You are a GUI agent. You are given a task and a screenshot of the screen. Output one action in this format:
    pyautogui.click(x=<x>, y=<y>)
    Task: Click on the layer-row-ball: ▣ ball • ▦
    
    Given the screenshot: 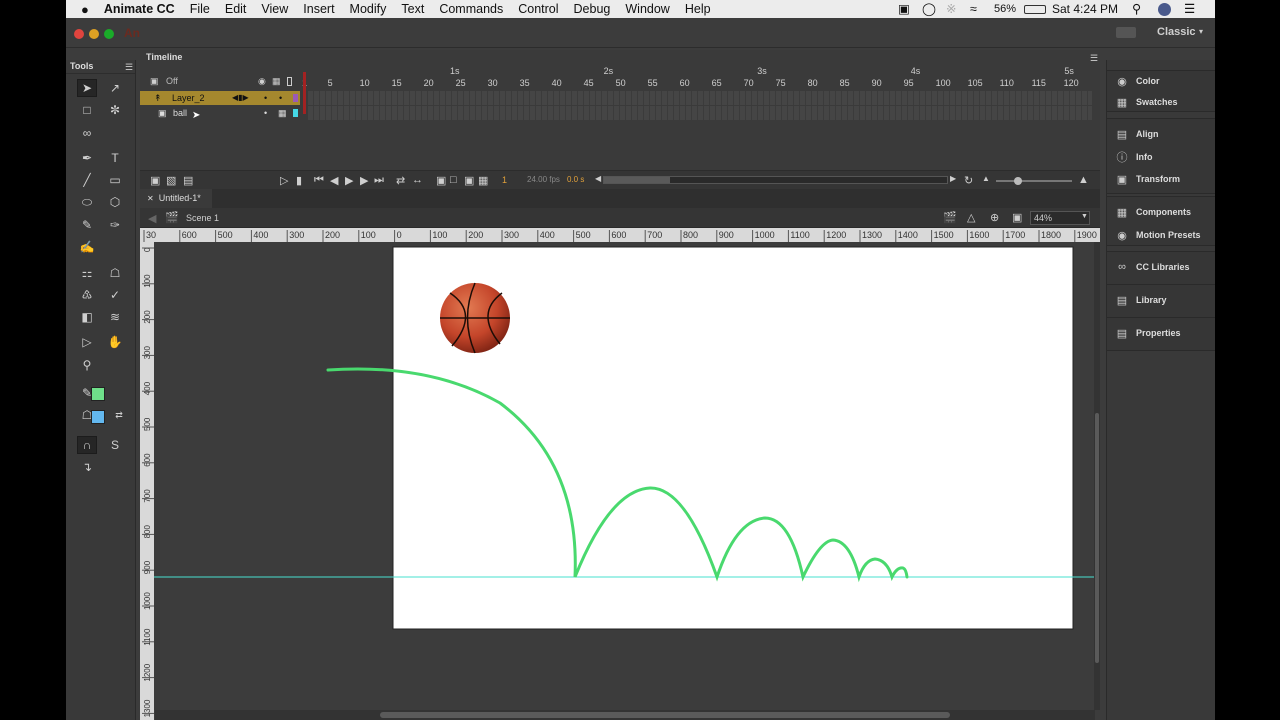 What is the action you would take?
    pyautogui.click(x=220, y=113)
    